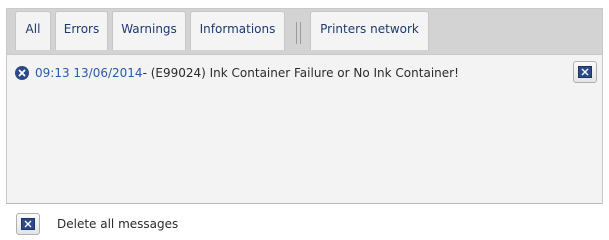 This screenshot has height=240, width=609. What do you see at coordinates (22, 73) in the screenshot?
I see `error-icon` at bounding box center [22, 73].